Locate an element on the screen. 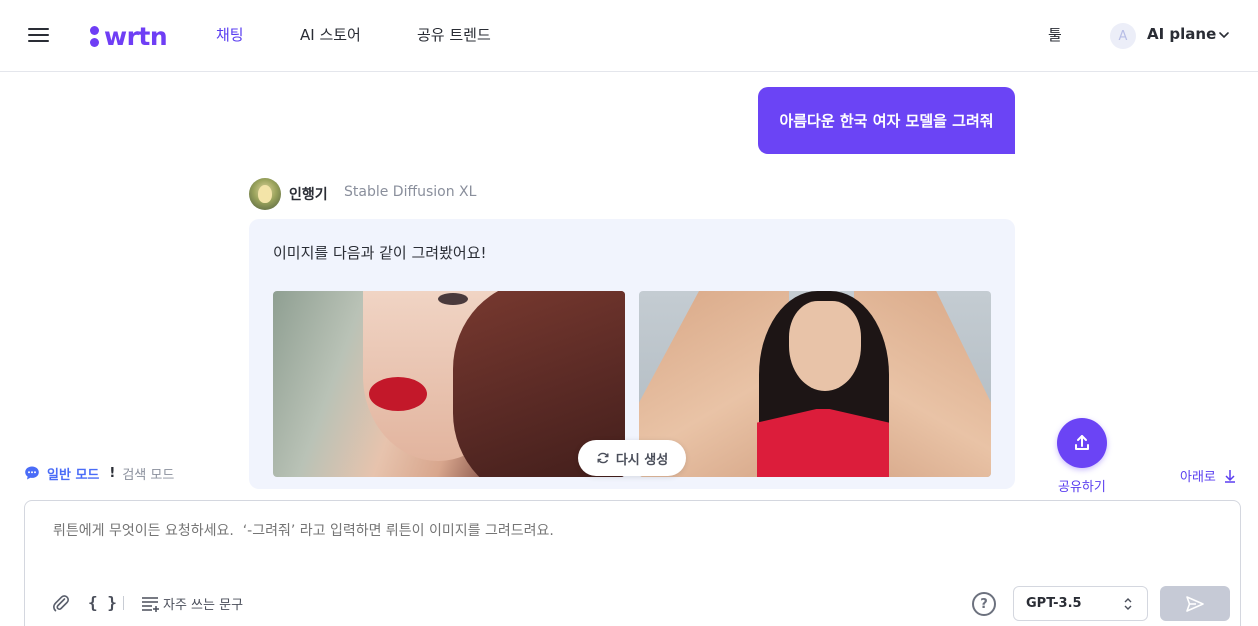 The image size is (1258, 626). frequent-phrases-button: 자주 쓰는 문구 is located at coordinates (192, 603).